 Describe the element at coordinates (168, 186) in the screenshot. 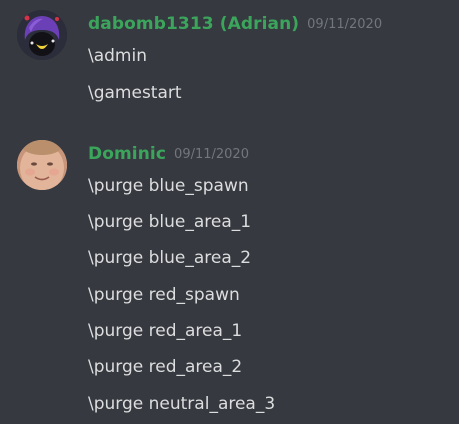

I see `message-text: \purge blue_spawn` at that location.